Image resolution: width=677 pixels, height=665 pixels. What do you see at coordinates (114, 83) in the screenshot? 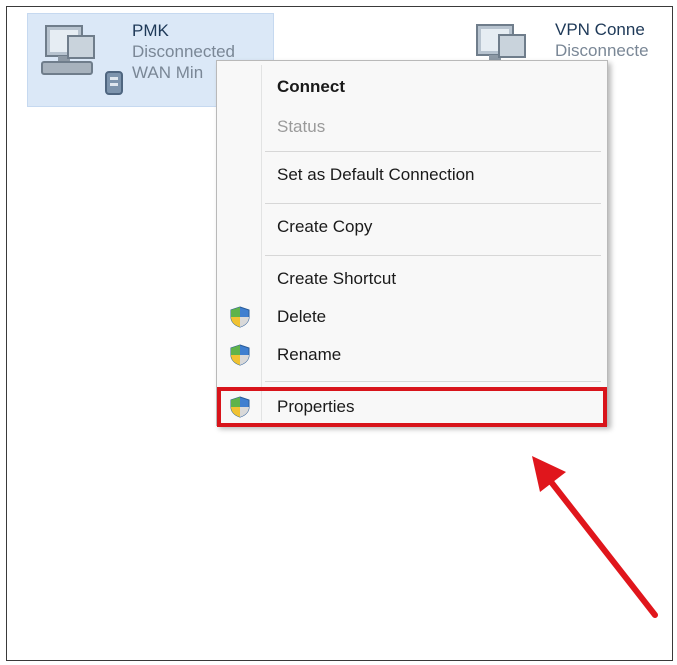
I see `wan-miniport-icon` at bounding box center [114, 83].